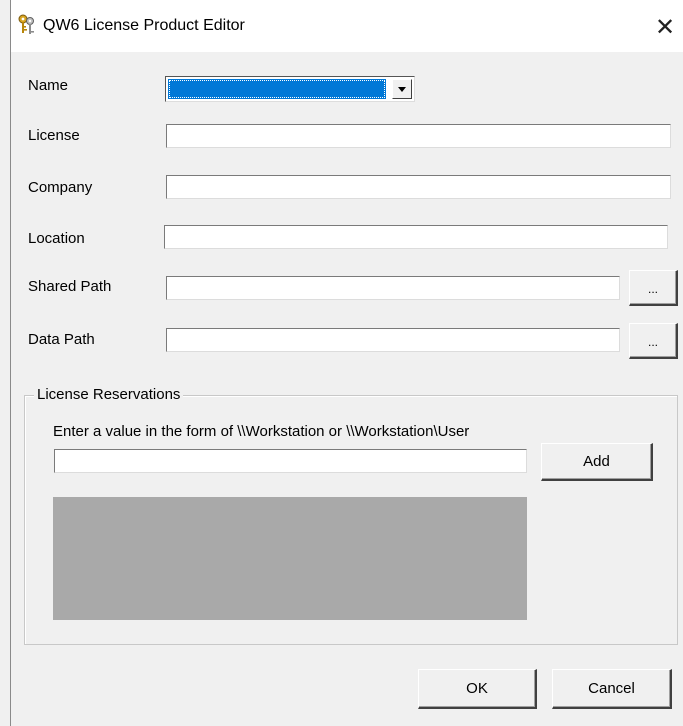  Describe the element at coordinates (277, 89) in the screenshot. I see `name-selected-value` at that location.